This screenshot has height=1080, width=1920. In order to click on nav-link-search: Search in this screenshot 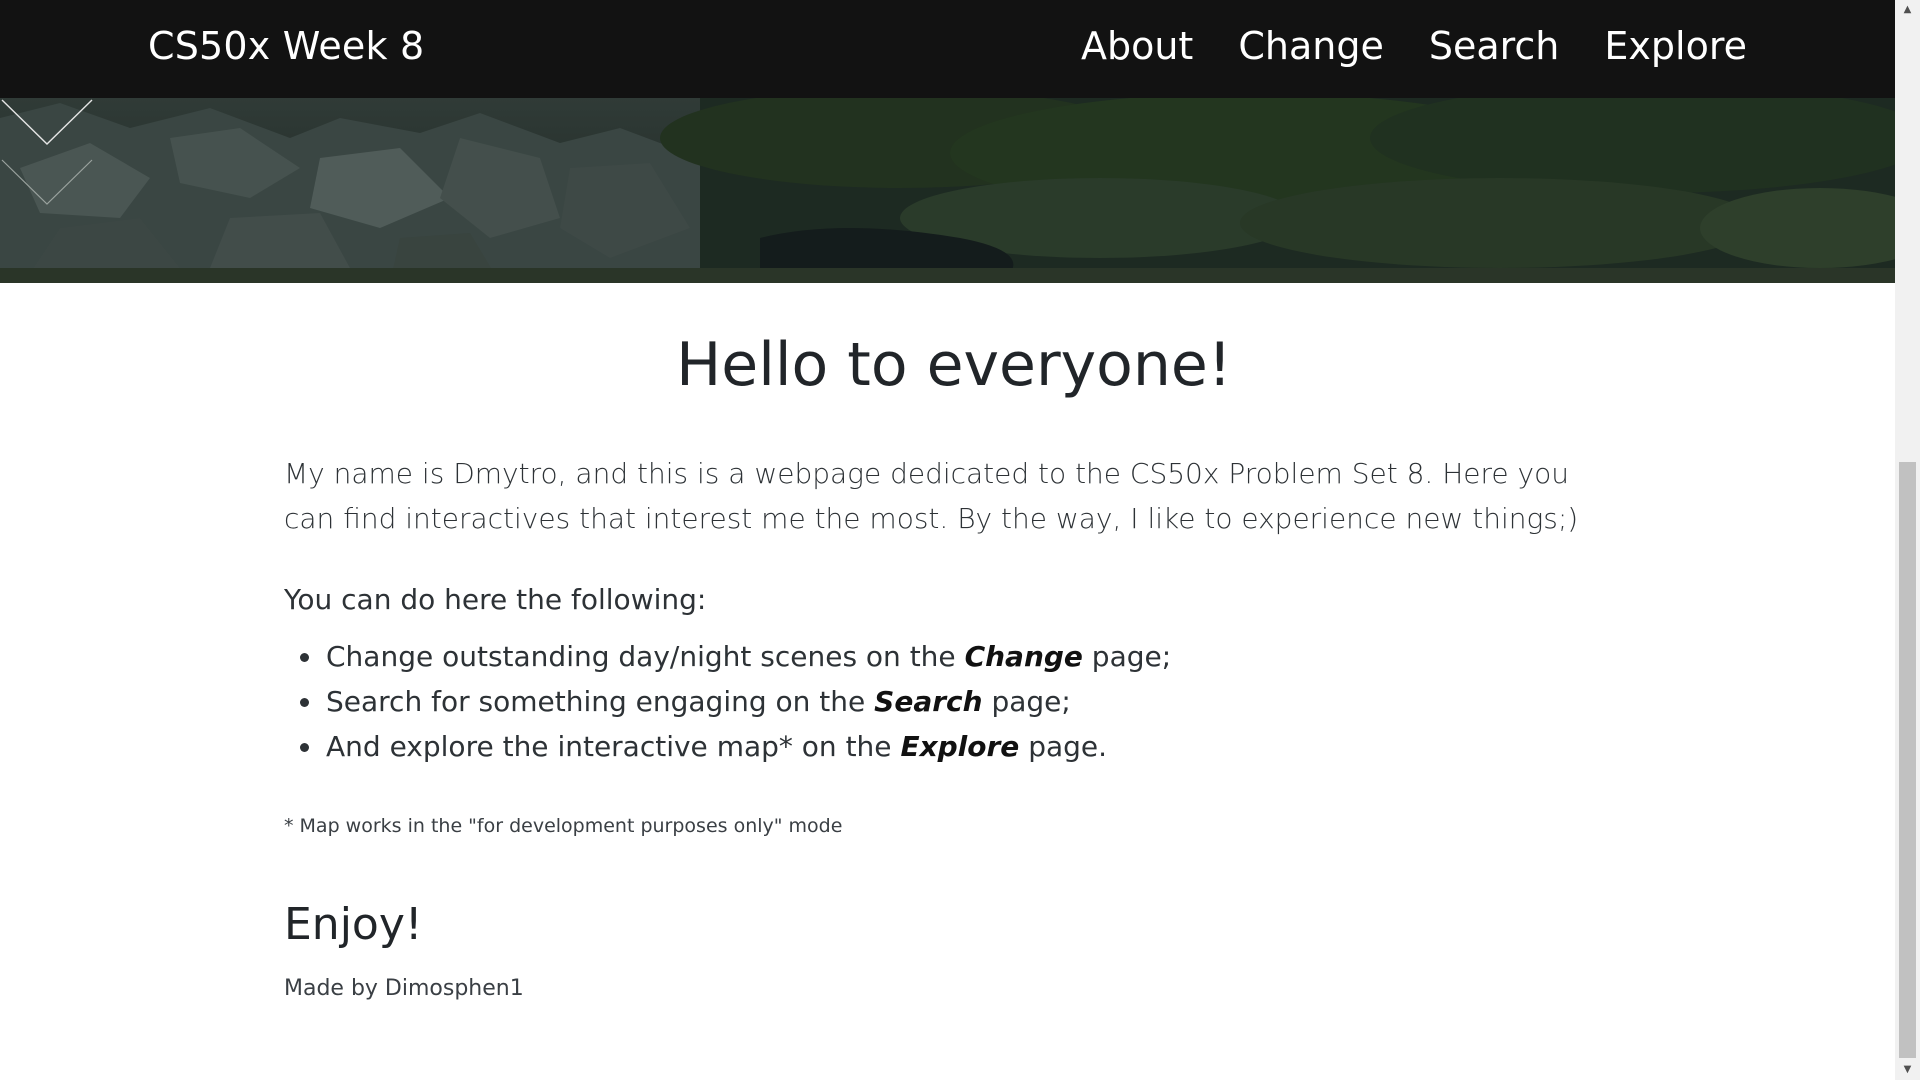, I will do `click(1494, 46)`.